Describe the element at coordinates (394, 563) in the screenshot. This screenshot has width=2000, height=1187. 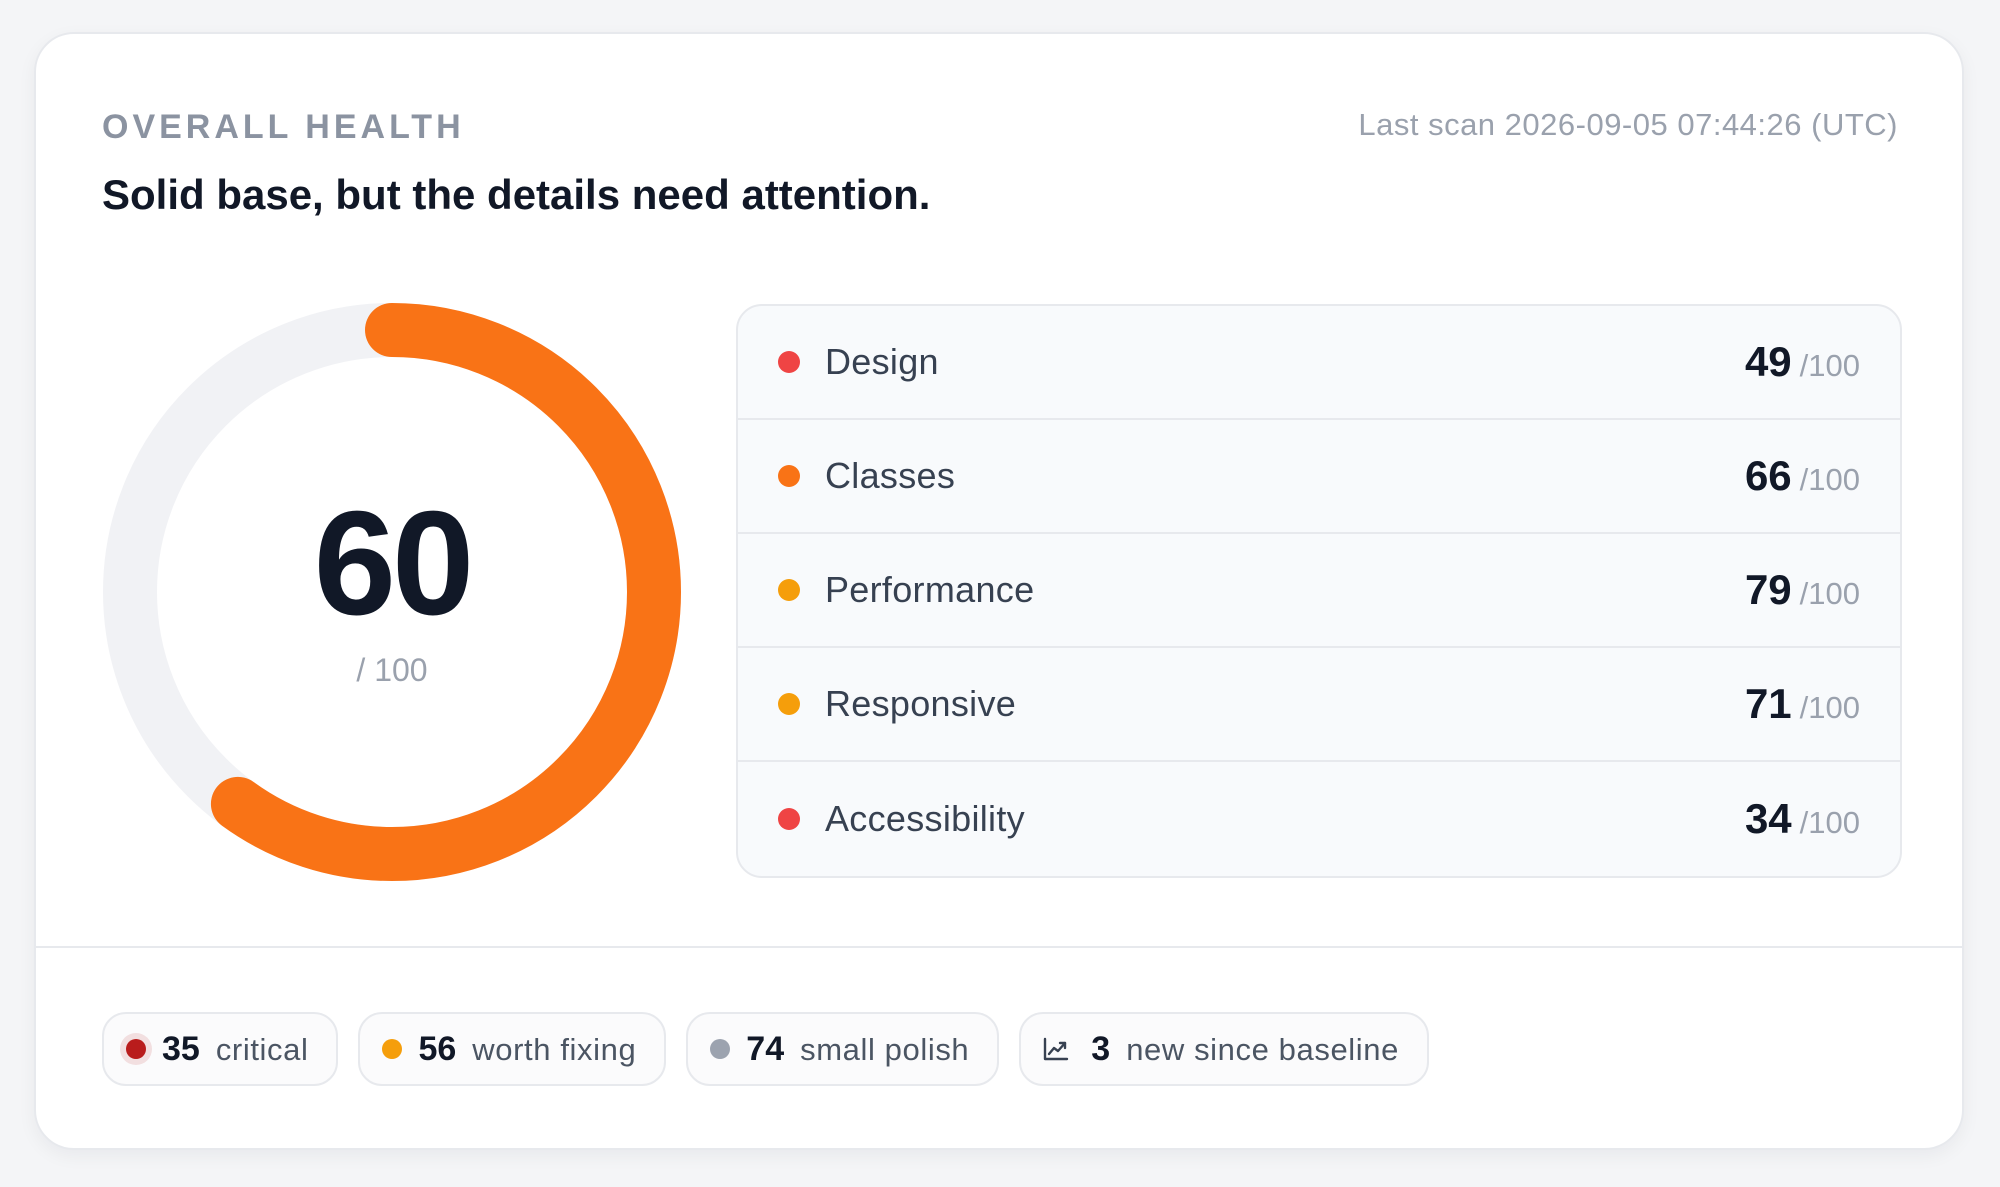
I see `overall-score-value: 60` at that location.